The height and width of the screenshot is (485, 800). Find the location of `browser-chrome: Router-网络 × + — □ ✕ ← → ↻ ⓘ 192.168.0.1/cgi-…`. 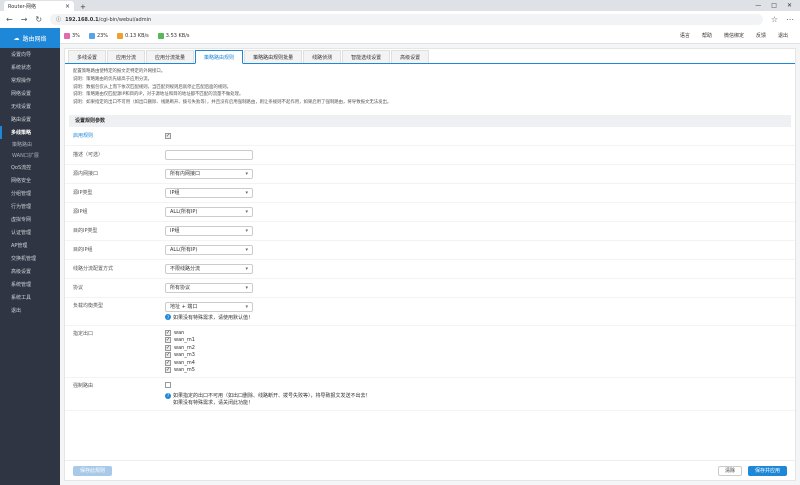

browser-chrome: Router-网络 × + — □ ✕ ← → ↻ ⓘ 192.168.0.1/cgi-… is located at coordinates (400, 14).